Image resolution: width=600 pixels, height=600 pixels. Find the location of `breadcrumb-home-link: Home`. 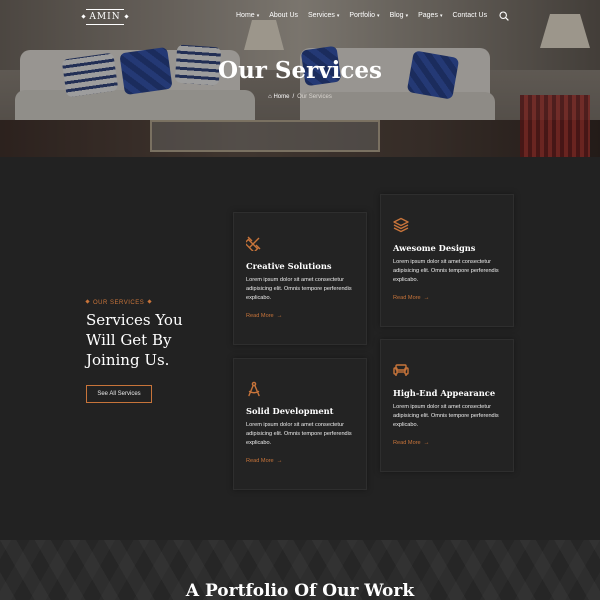

breadcrumb-home-link: Home is located at coordinates (281, 97).